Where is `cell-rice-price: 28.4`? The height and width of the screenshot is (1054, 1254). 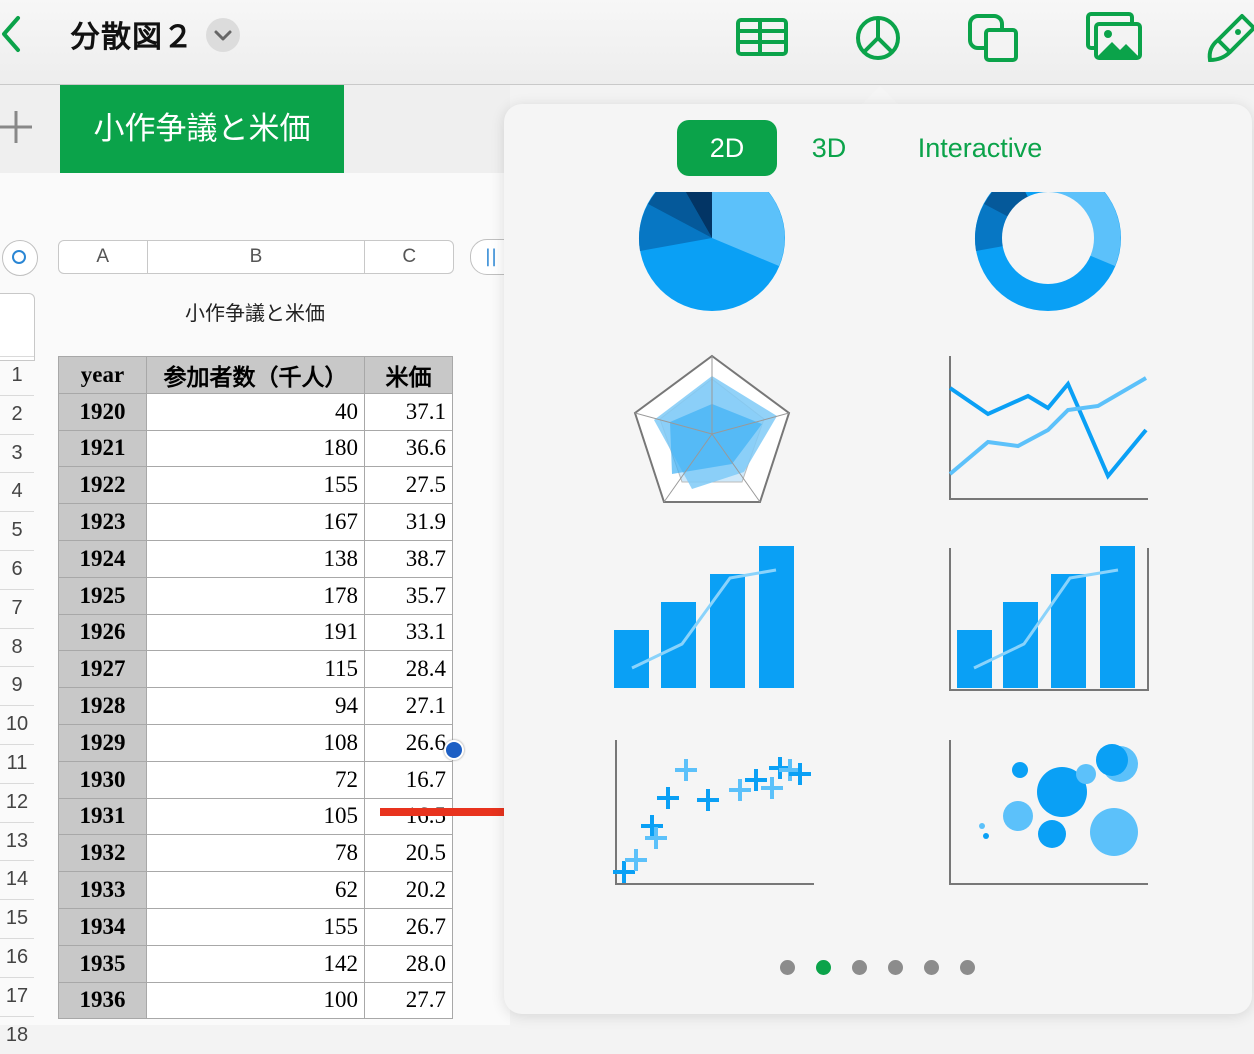
cell-rice-price: 28.4 is located at coordinates (408, 669).